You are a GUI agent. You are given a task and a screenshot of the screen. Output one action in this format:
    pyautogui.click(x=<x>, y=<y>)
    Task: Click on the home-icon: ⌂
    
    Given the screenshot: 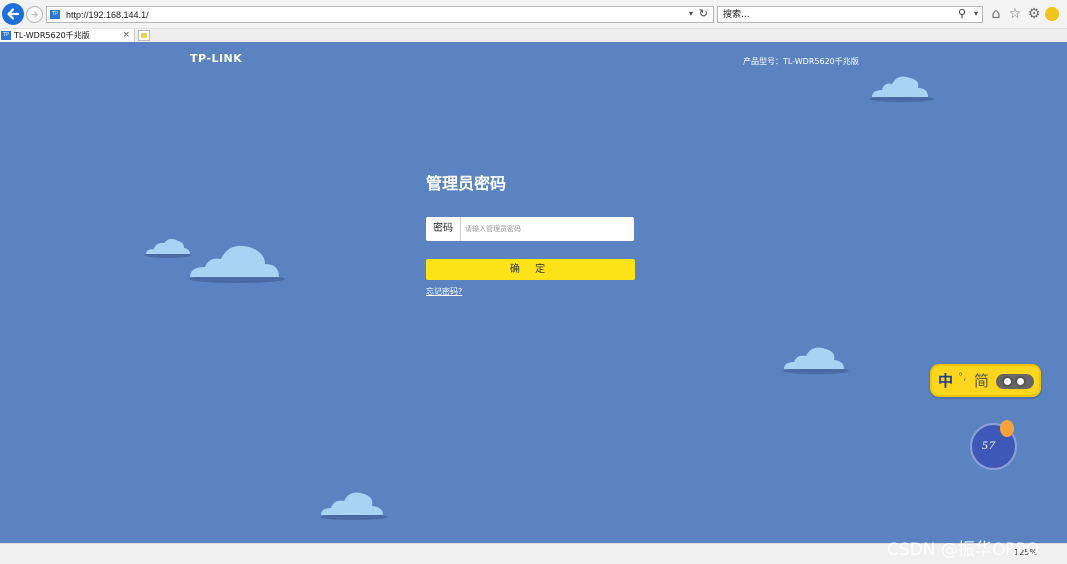 What is the action you would take?
    pyautogui.click(x=996, y=14)
    